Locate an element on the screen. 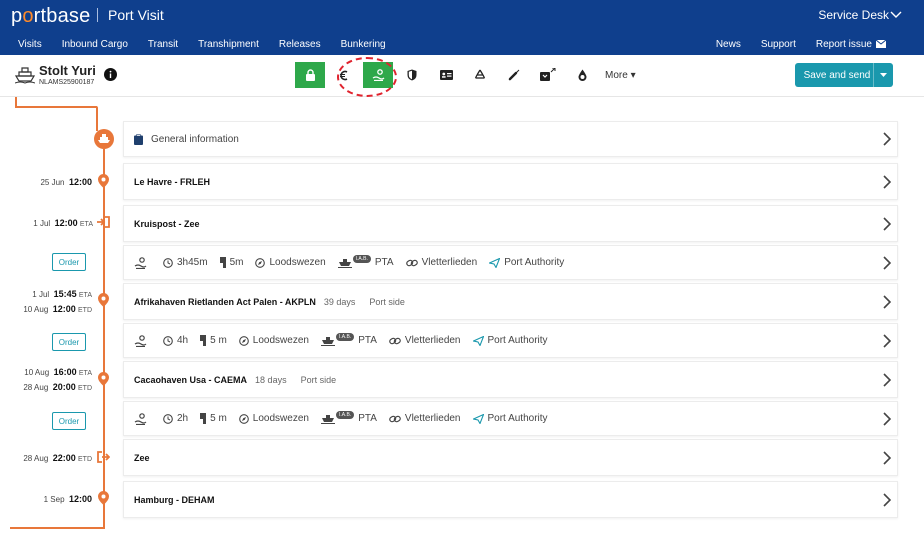  boatmen-value: Vletterlieden is located at coordinates (432, 418).